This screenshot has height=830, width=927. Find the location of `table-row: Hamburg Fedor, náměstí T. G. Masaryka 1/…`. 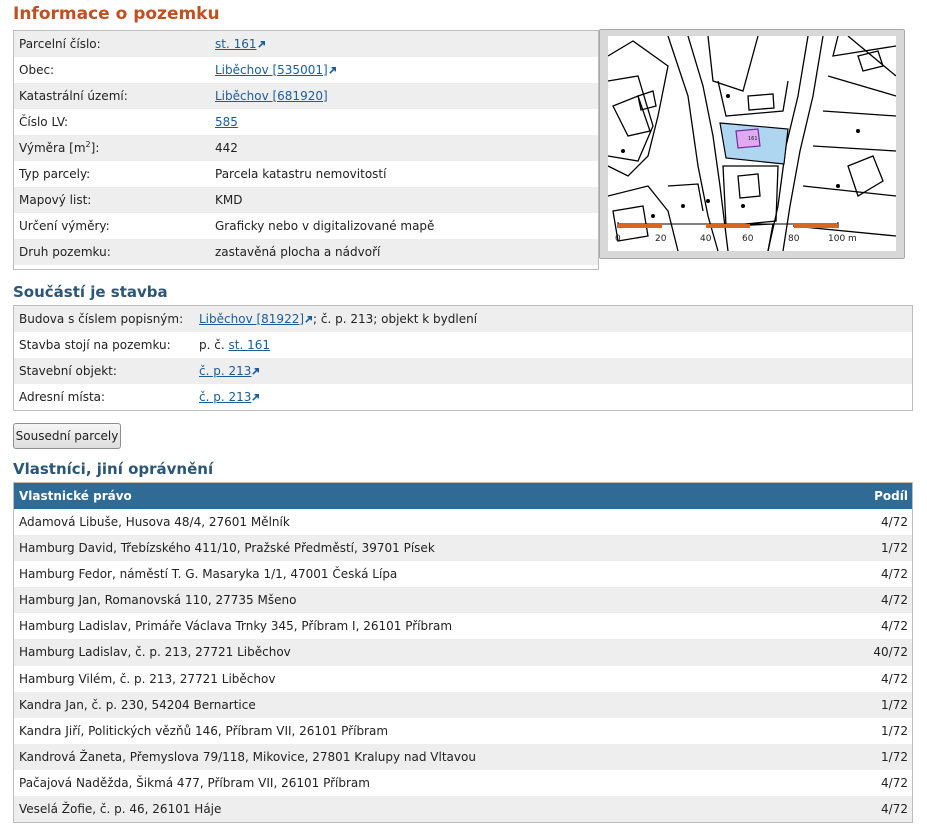

table-row: Hamburg Fedor, náměstí T. G. Masaryka 1/… is located at coordinates (463, 574).